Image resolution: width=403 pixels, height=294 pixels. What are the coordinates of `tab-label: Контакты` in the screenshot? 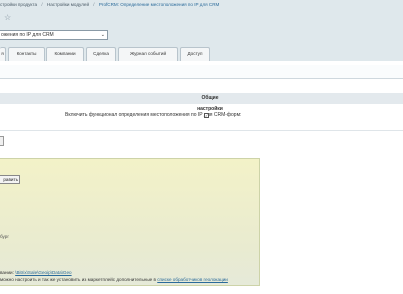 It's located at (26, 53).